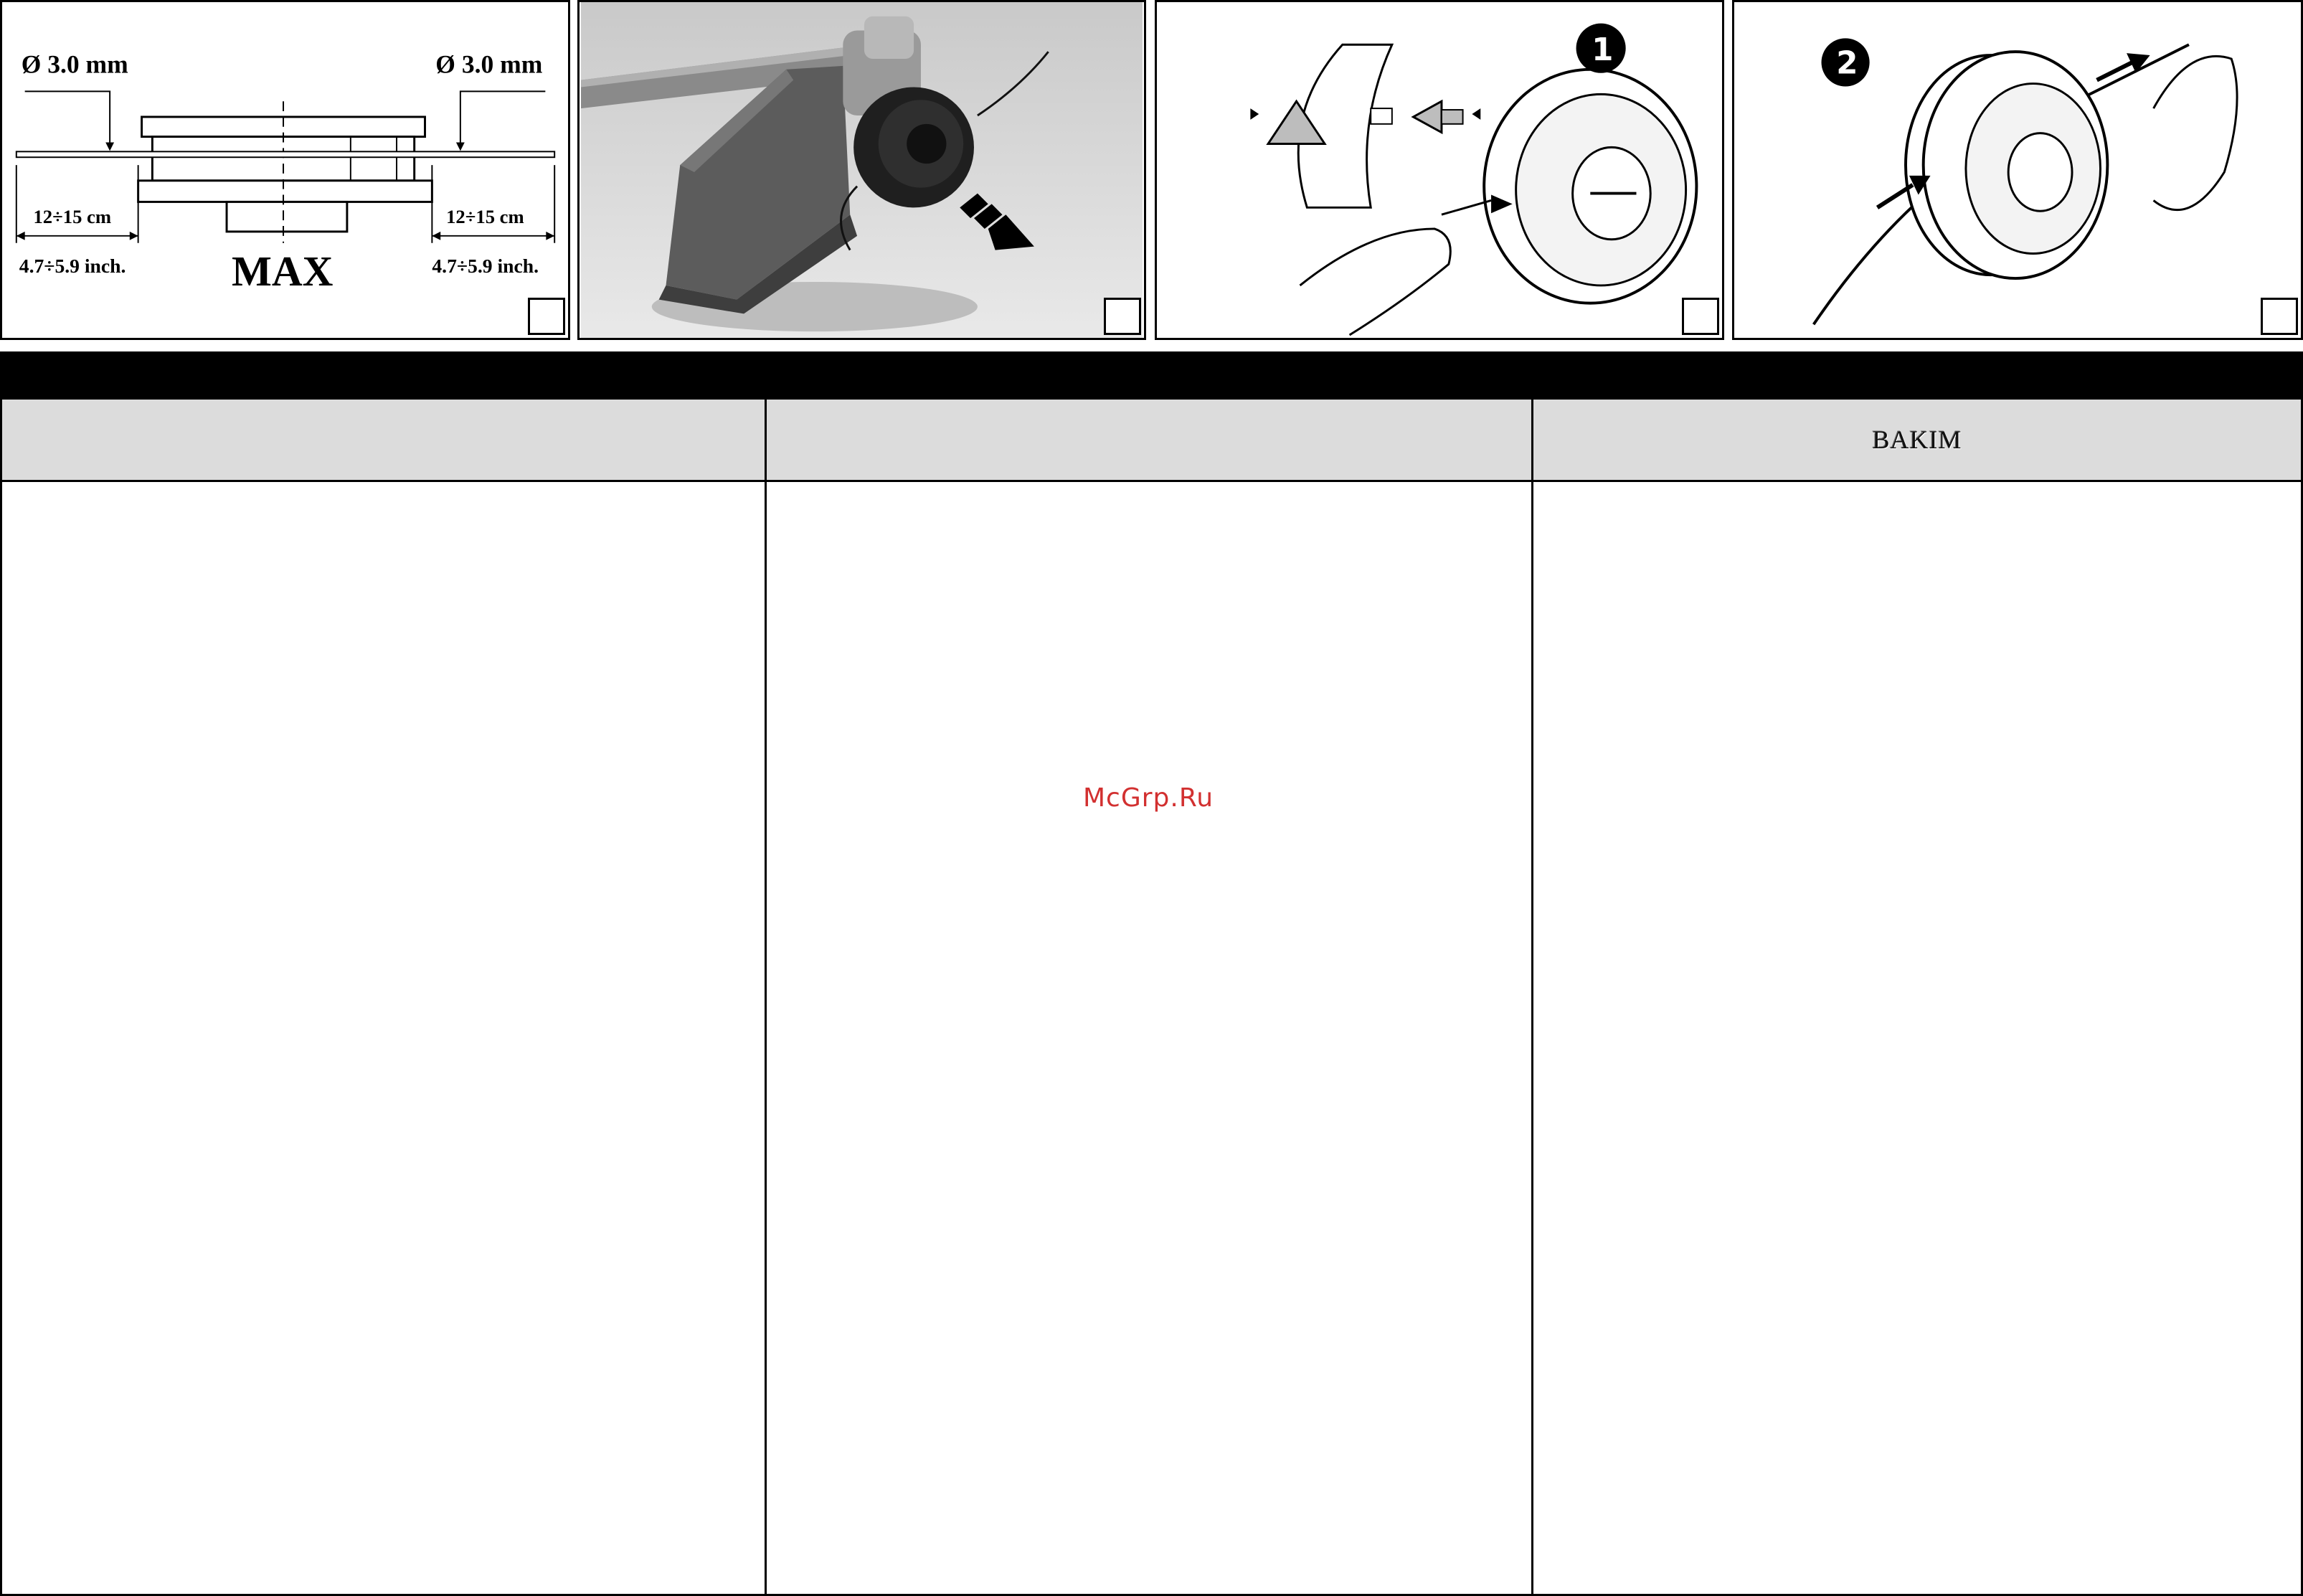 This screenshot has height=1596, width=2303. Describe the element at coordinates (1148, 798) in the screenshot. I see `watermark-text: McGrp.Ru` at that location.